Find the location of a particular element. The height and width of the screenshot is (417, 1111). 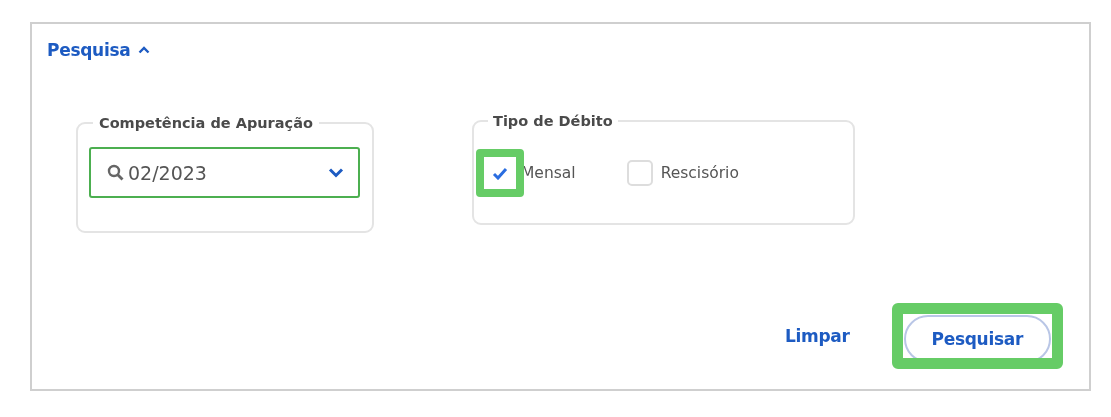

field-label: Tipo de Débito is located at coordinates (553, 121).